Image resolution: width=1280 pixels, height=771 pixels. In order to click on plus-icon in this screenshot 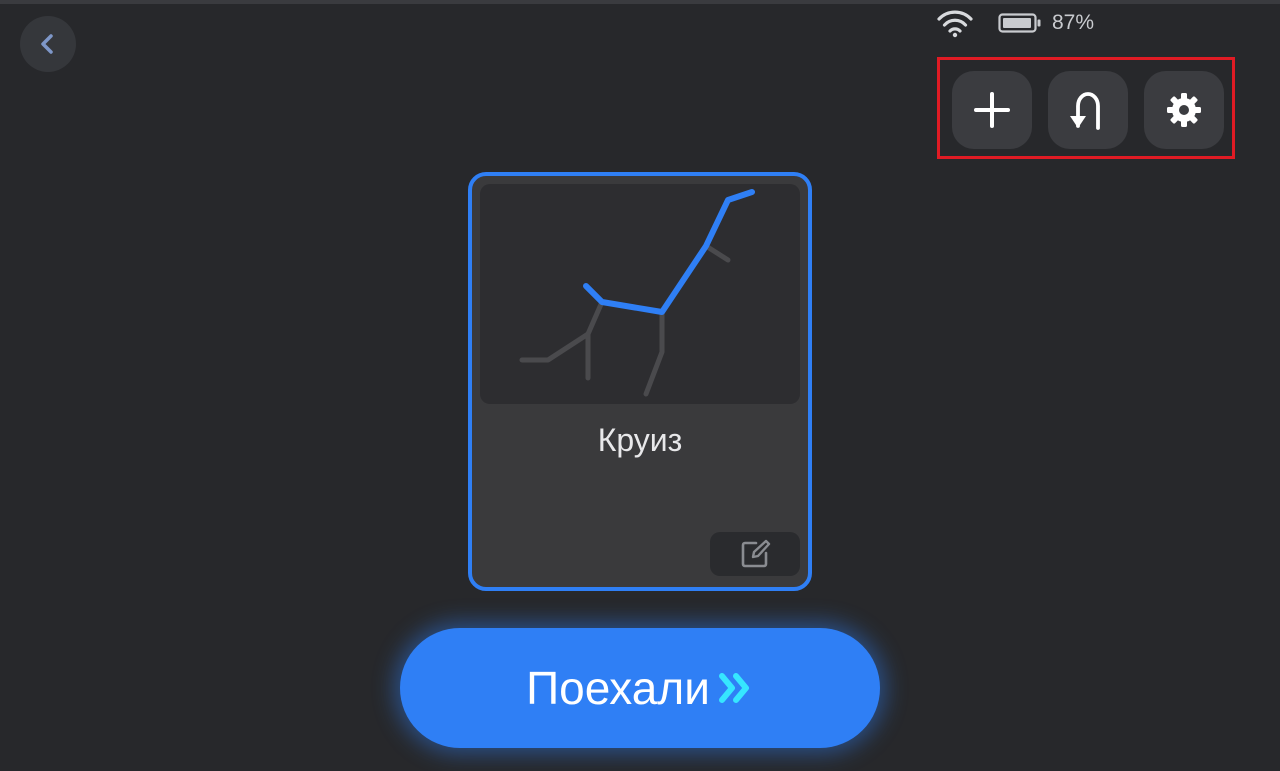, I will do `click(992, 110)`.